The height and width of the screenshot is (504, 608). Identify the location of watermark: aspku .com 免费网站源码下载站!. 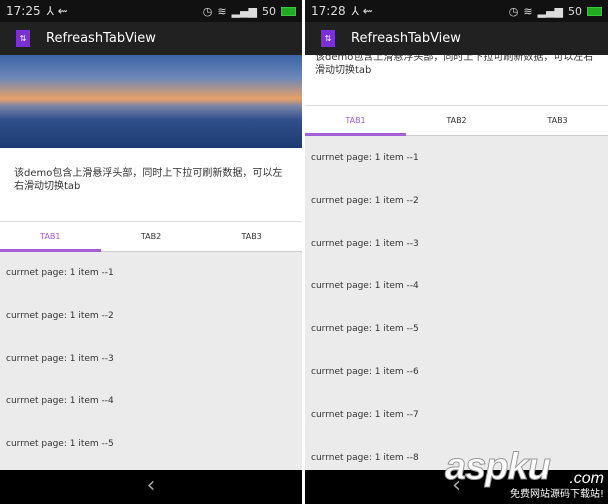
(519, 475).